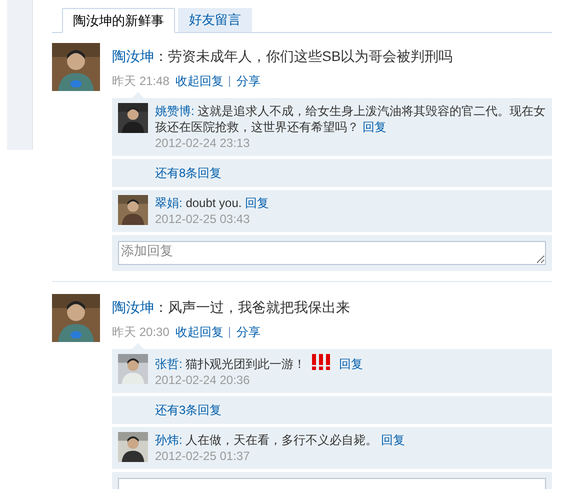 The image size is (578, 489). Describe the element at coordinates (203, 380) in the screenshot. I see `reply-time: 2012-02-24 20:36` at that location.